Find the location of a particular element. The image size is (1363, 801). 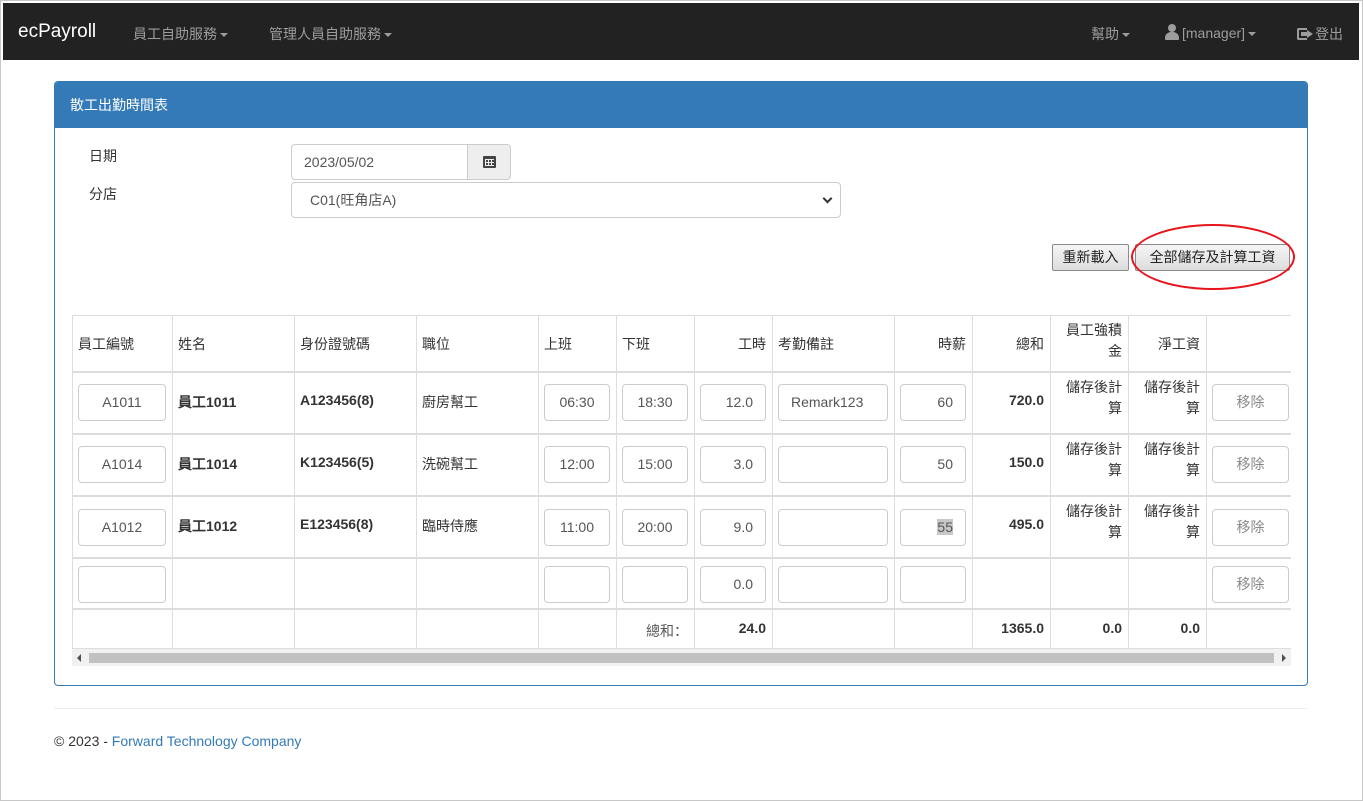

hours-sum: 24.0 is located at coordinates (752, 628).